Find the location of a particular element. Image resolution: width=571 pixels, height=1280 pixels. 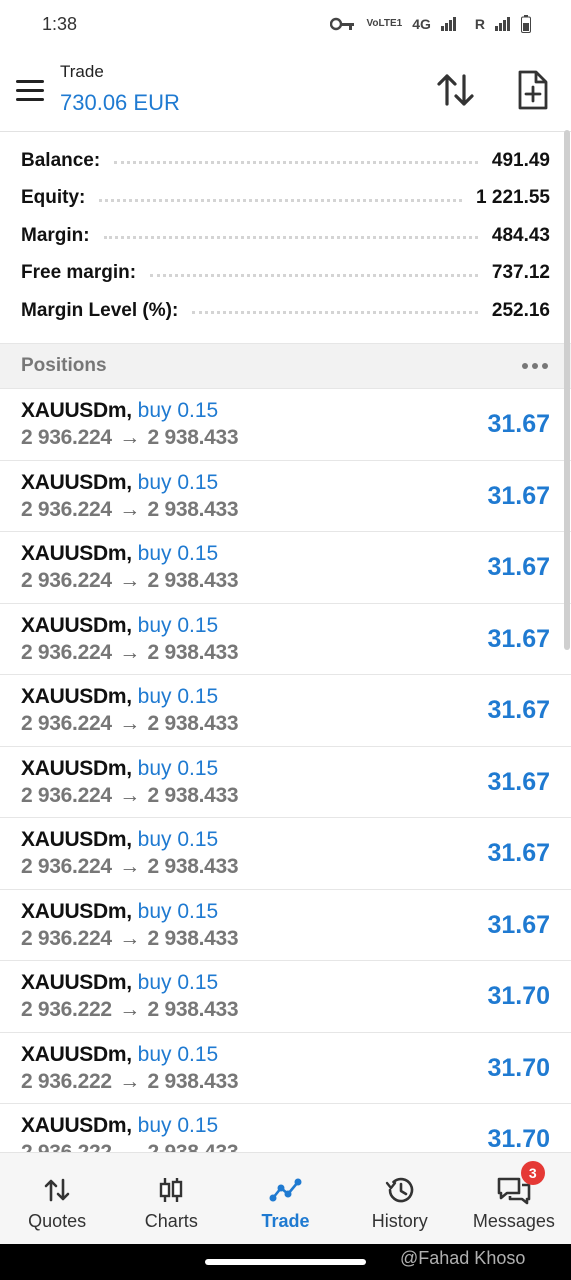

new-document-icon is located at coordinates (533, 90).